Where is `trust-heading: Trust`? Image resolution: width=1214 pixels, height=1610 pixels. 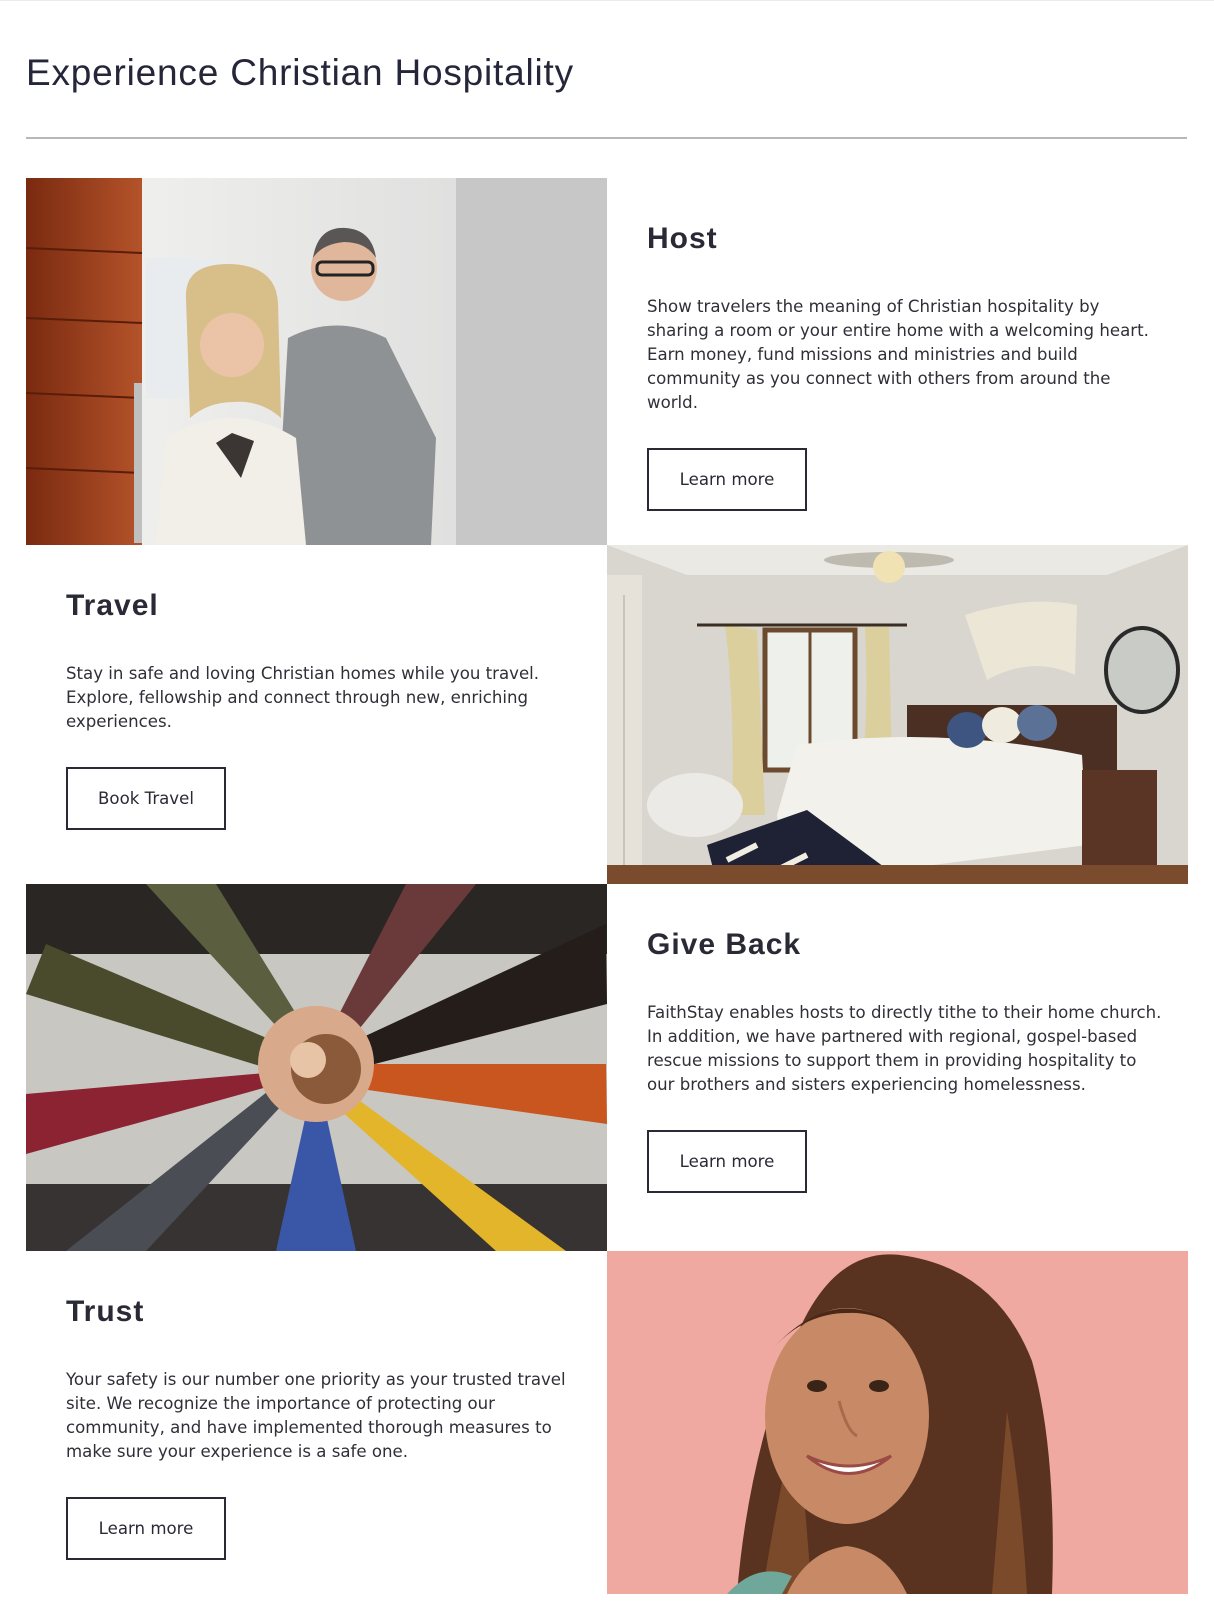
trust-heading: Trust is located at coordinates (105, 1311).